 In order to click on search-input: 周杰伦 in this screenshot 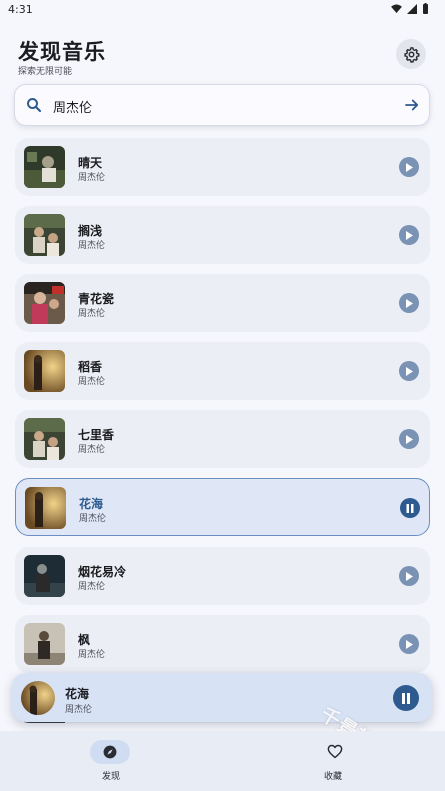, I will do `click(72, 106)`.